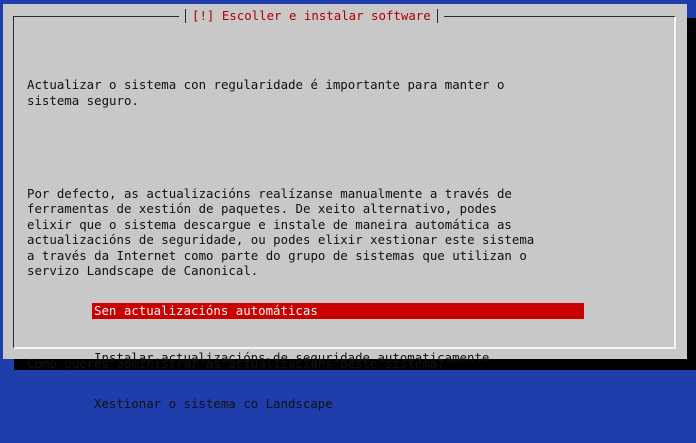 This screenshot has width=696, height=443. What do you see at coordinates (338, 404) in the screenshot?
I see `option-manage-with-landscape: Xestionar o sistema co Landscape` at bounding box center [338, 404].